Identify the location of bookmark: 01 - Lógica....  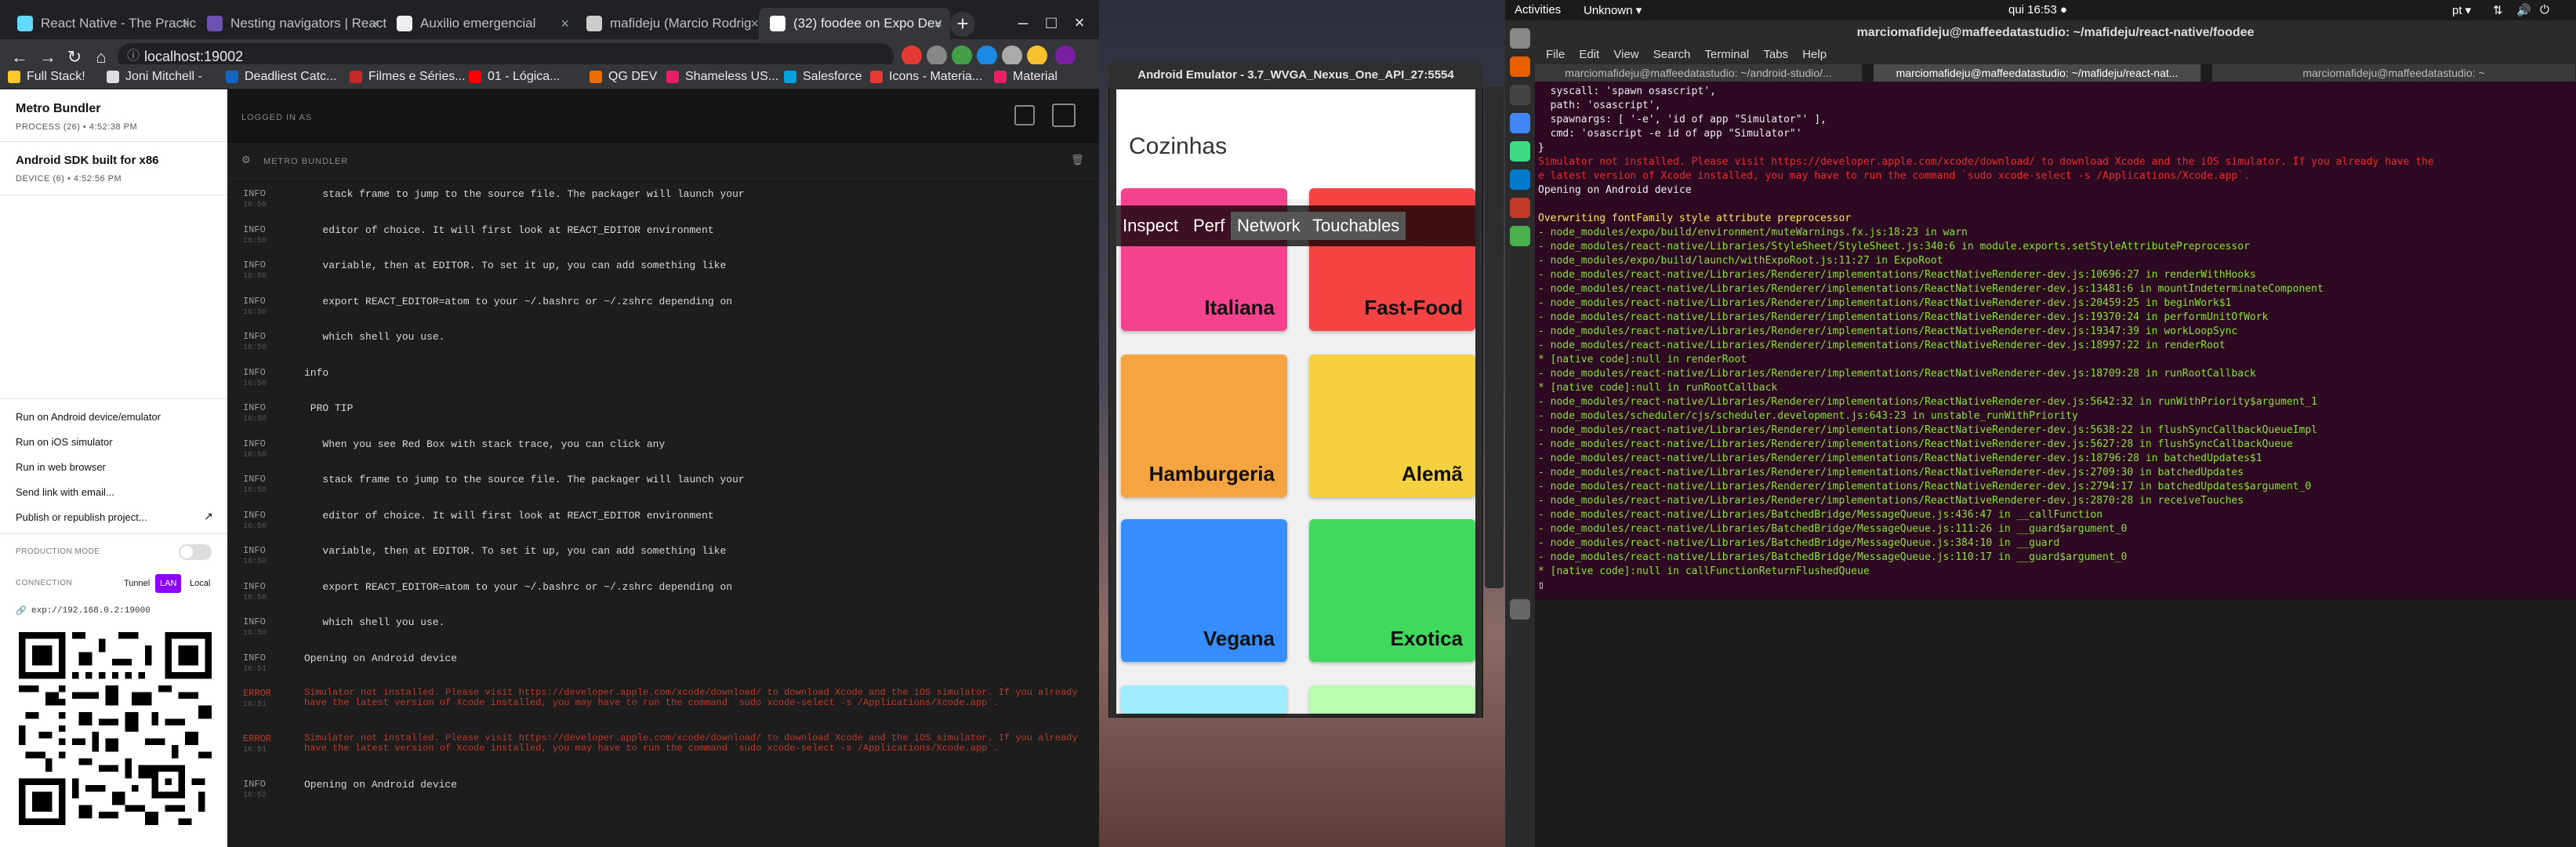
(515, 76).